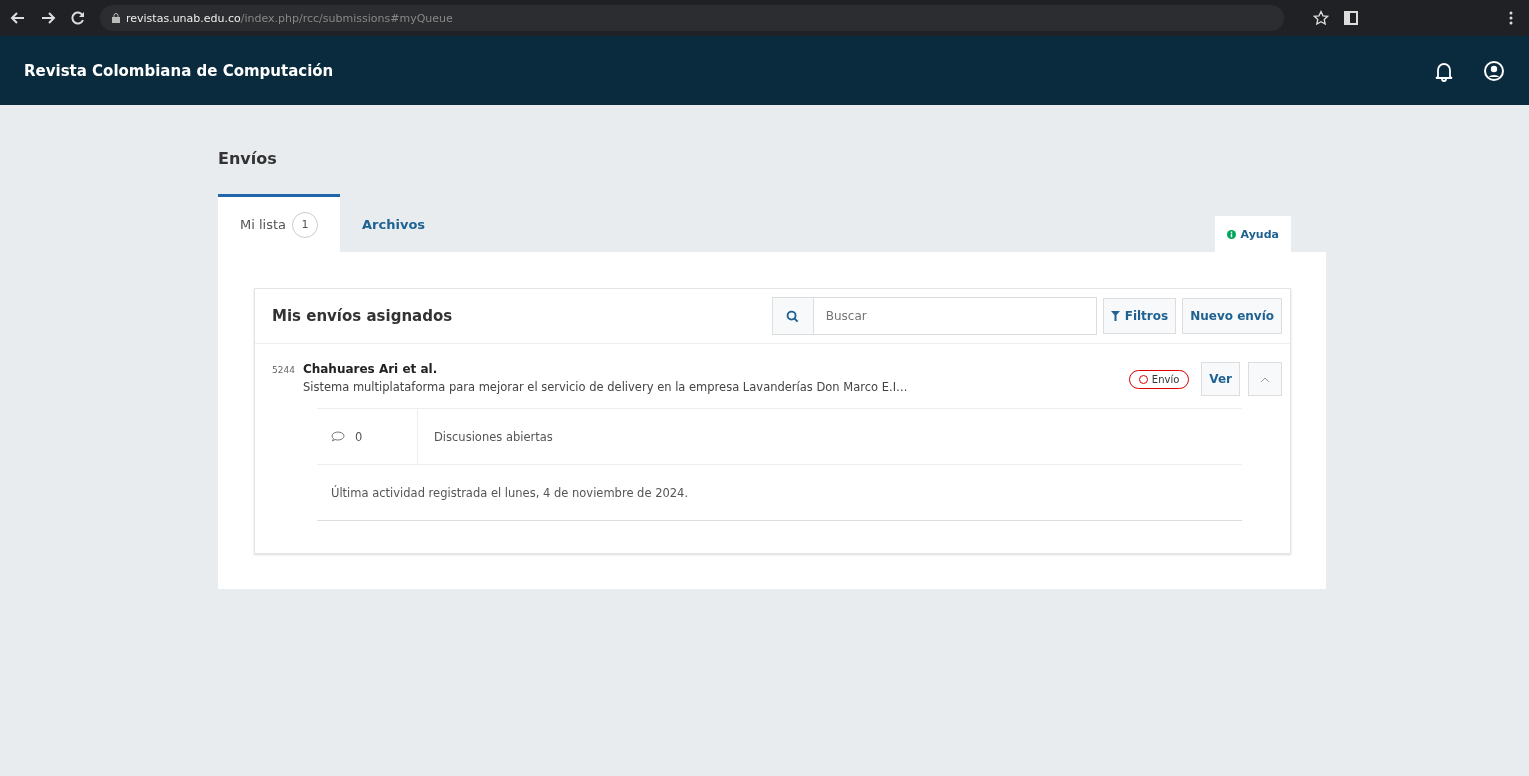  What do you see at coordinates (48, 18) in the screenshot?
I see `forward-icon` at bounding box center [48, 18].